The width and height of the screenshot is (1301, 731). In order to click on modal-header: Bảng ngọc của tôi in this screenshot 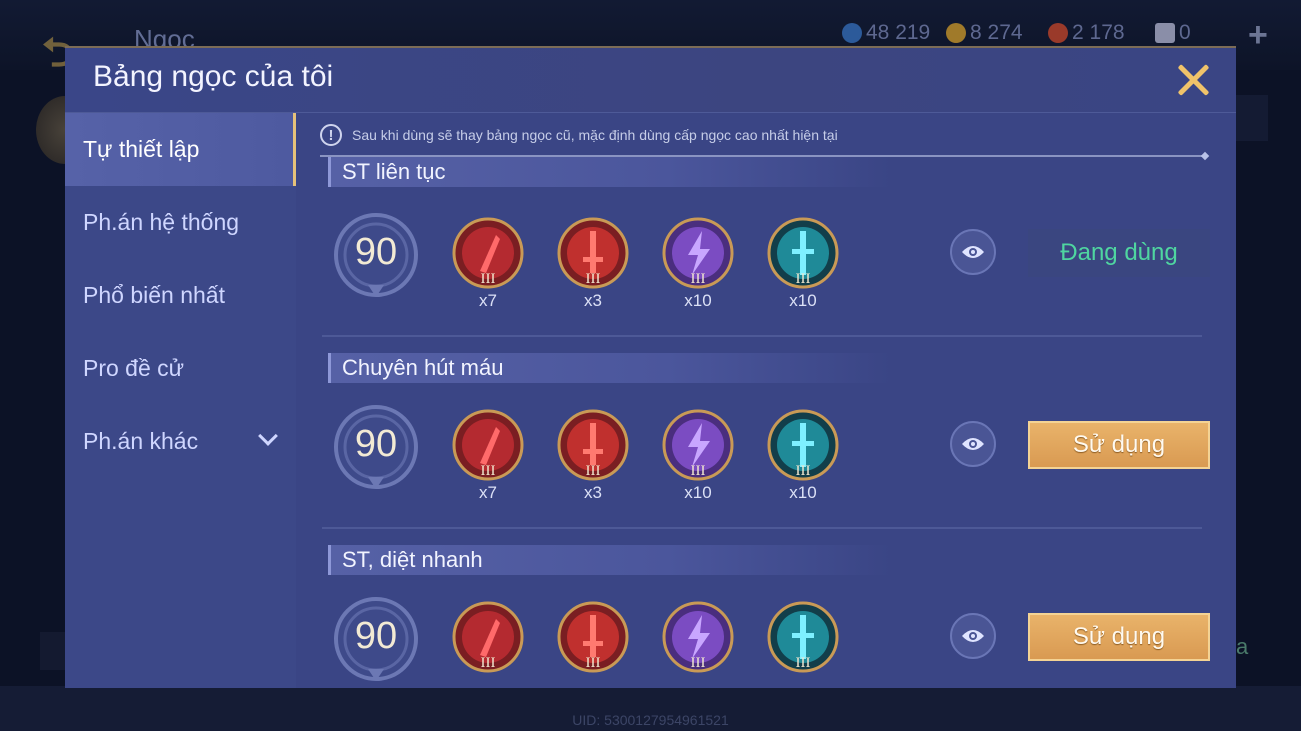, I will do `click(650, 80)`.